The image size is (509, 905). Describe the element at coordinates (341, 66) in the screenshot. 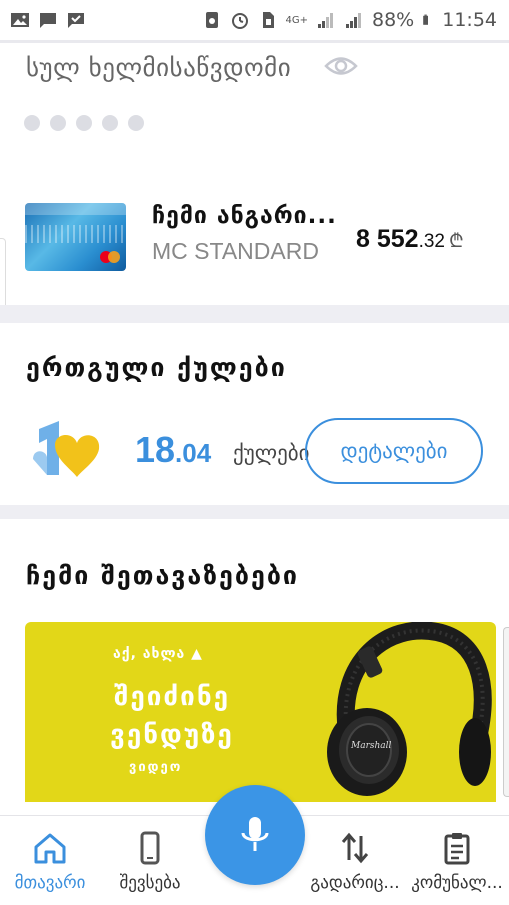

I see `eye-icon` at that location.